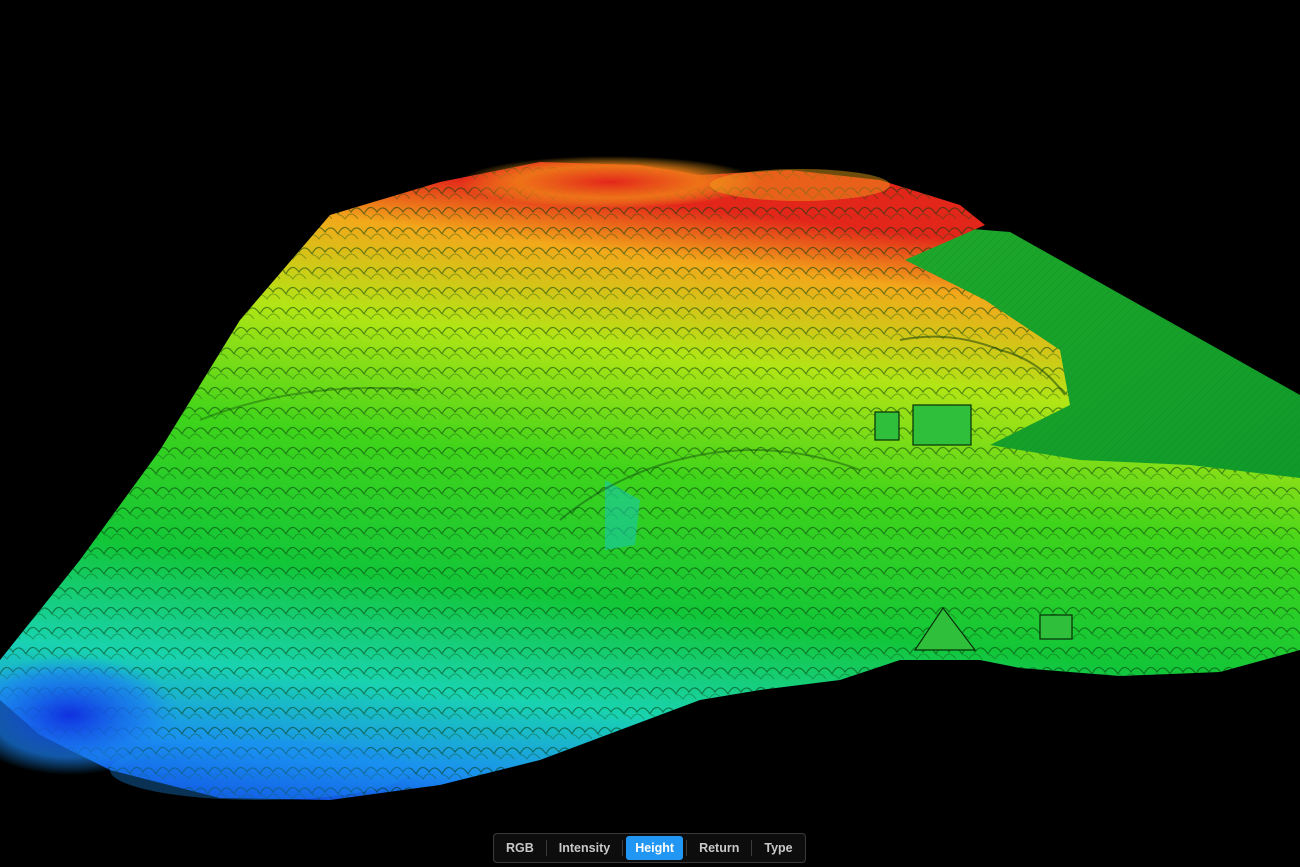 The image size is (1300, 867). What do you see at coordinates (655, 848) in the screenshot?
I see `mode-button-height: Height` at bounding box center [655, 848].